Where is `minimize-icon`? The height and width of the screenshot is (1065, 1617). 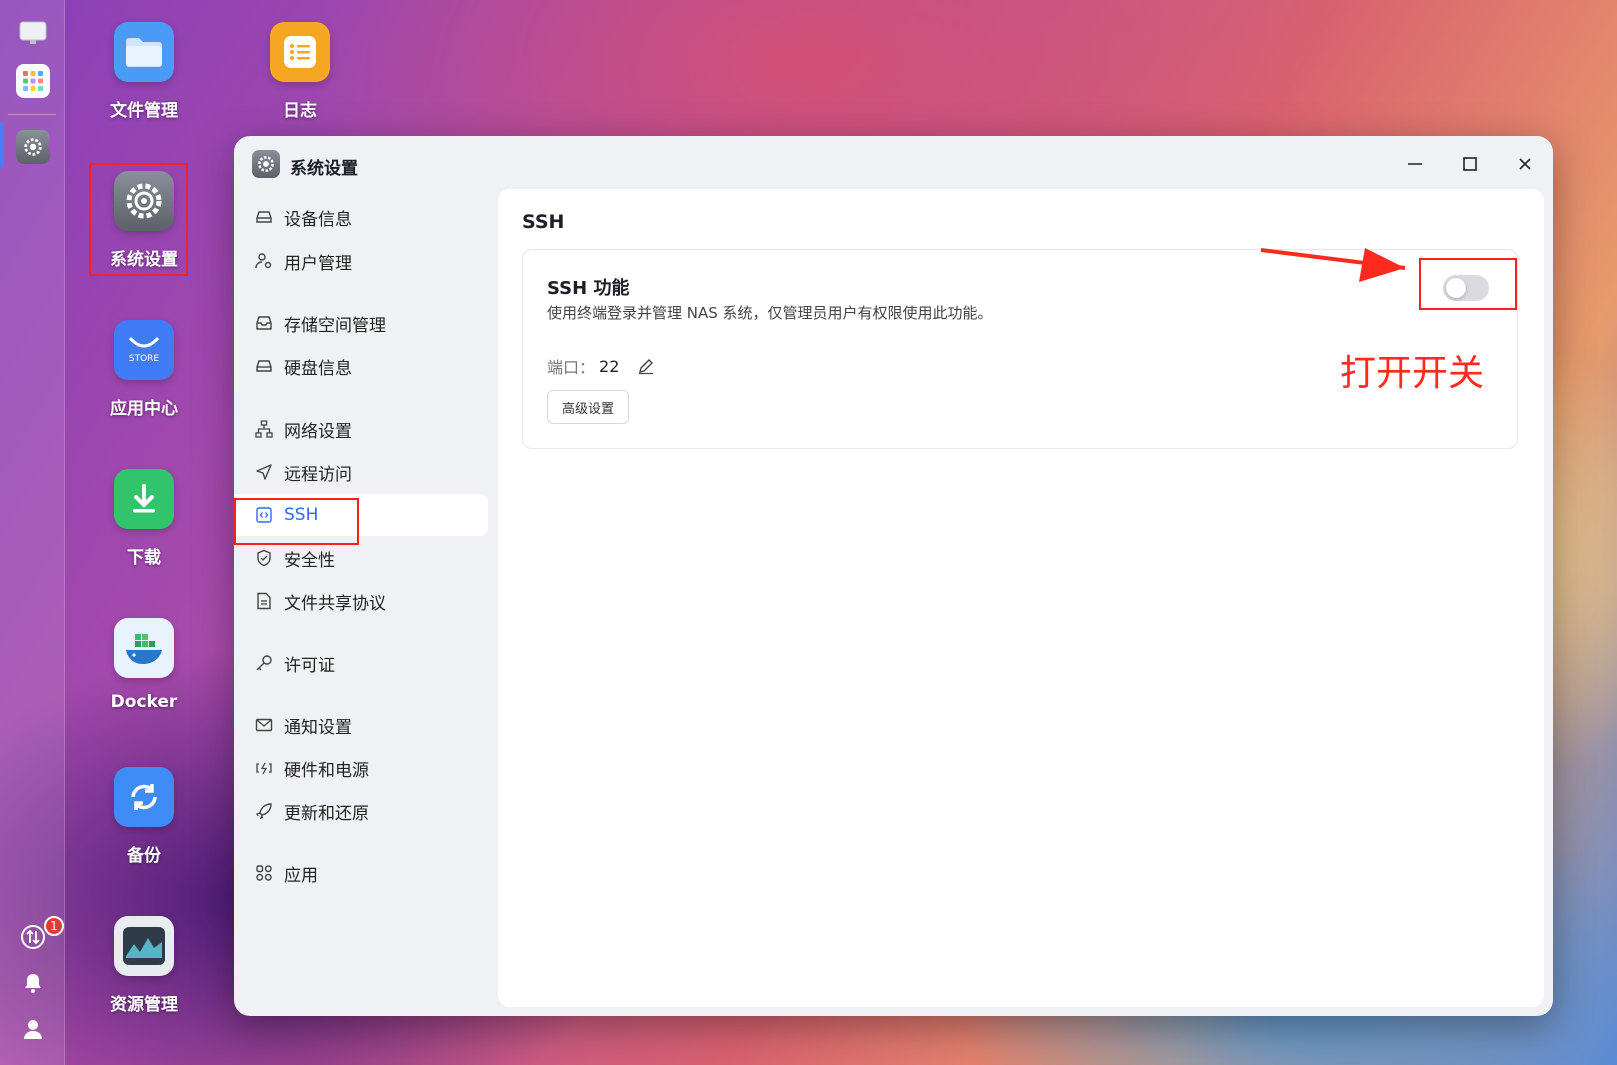 minimize-icon is located at coordinates (1415, 164).